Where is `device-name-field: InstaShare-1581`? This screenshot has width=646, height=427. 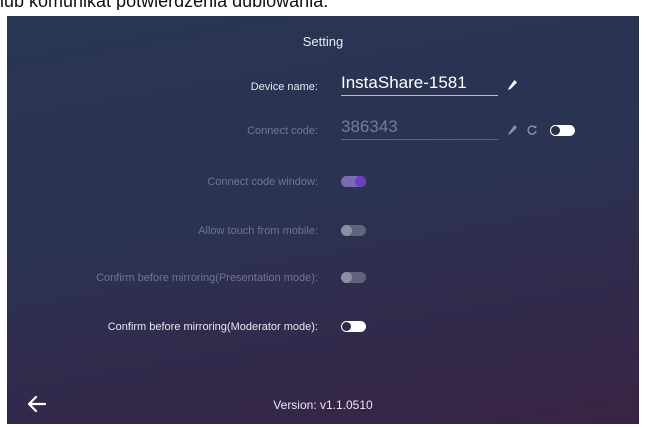 device-name-field: InstaShare-1581 is located at coordinates (419, 84).